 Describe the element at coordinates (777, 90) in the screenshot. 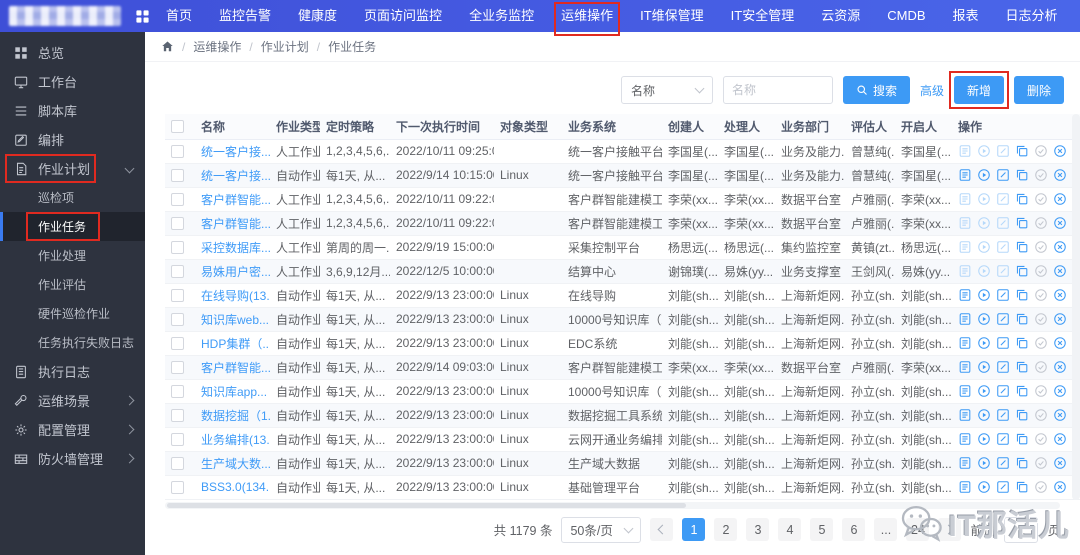

I see `search-input` at that location.